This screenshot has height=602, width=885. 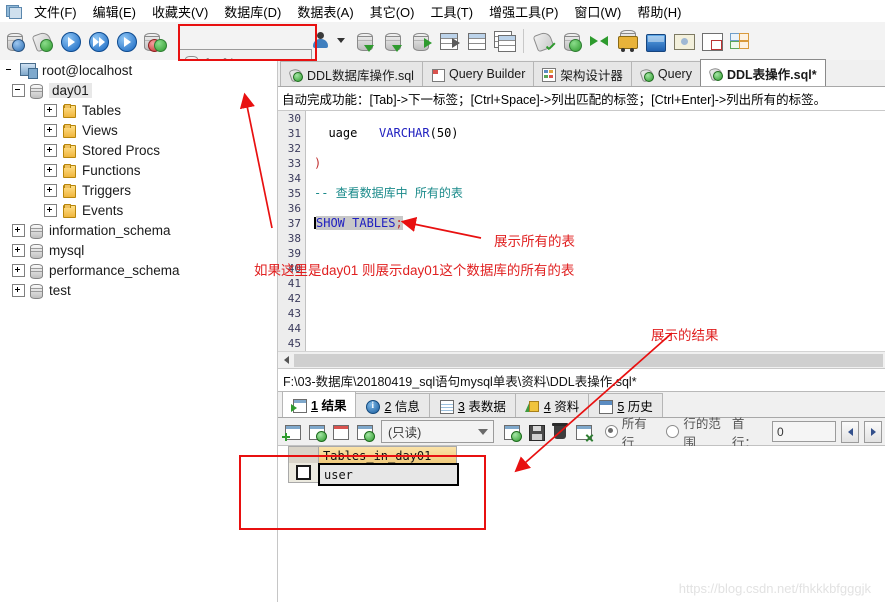 What do you see at coordinates (294, 253) in the screenshot?
I see `line-number: 39` at bounding box center [294, 253].